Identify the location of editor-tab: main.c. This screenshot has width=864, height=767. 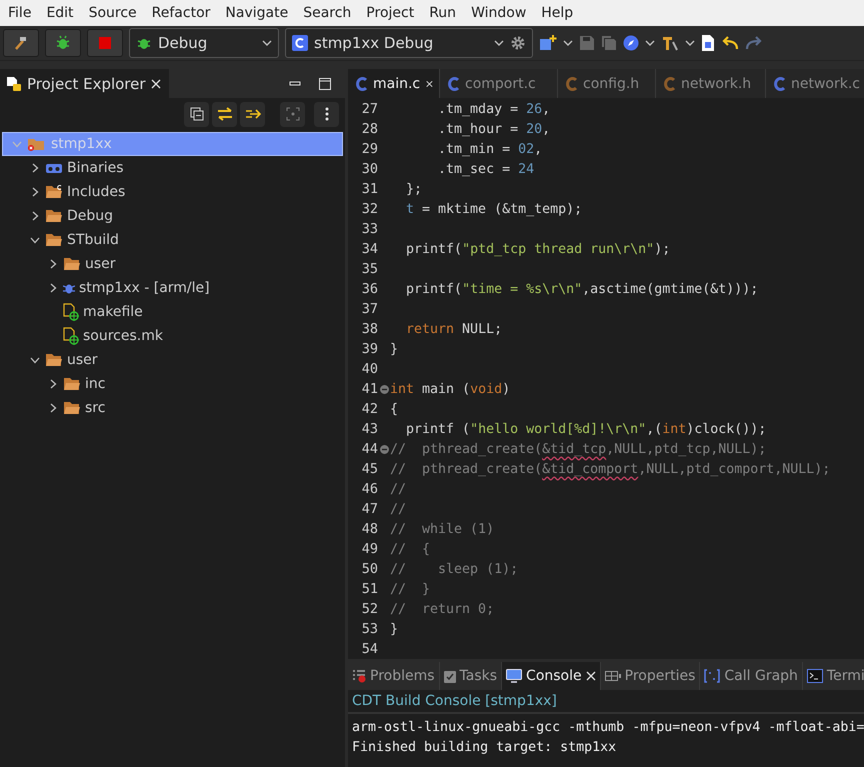
(394, 83).